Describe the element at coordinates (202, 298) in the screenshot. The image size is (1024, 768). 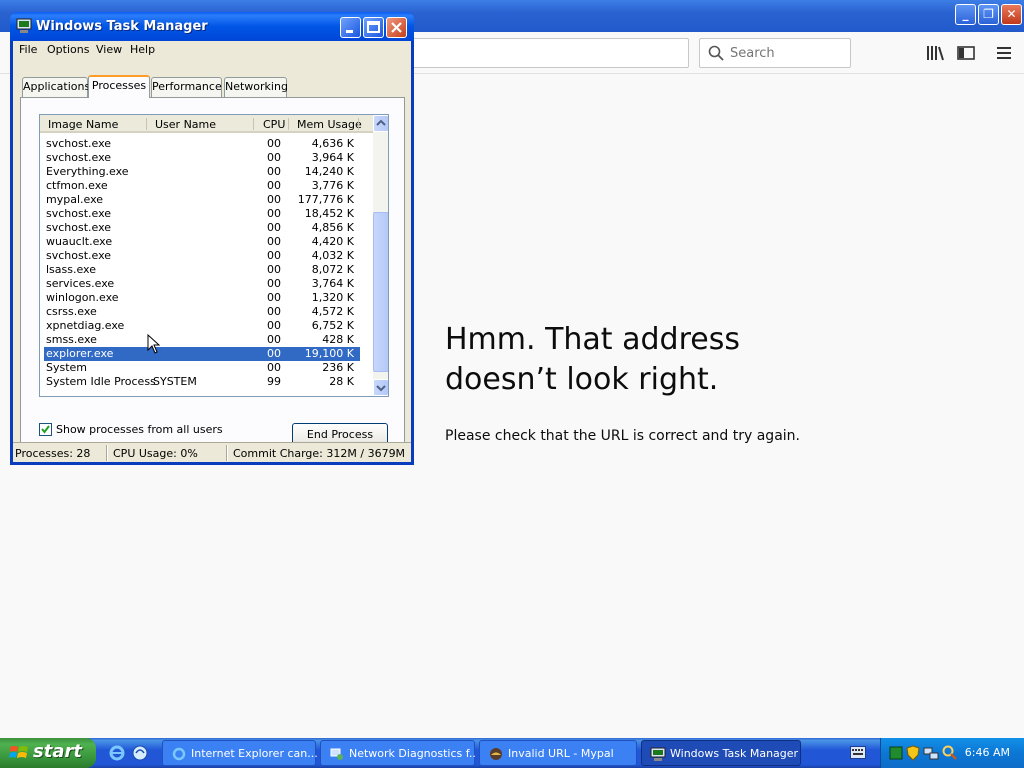
I see `table-row: winlogon.exe 00 1,320 K` at that location.